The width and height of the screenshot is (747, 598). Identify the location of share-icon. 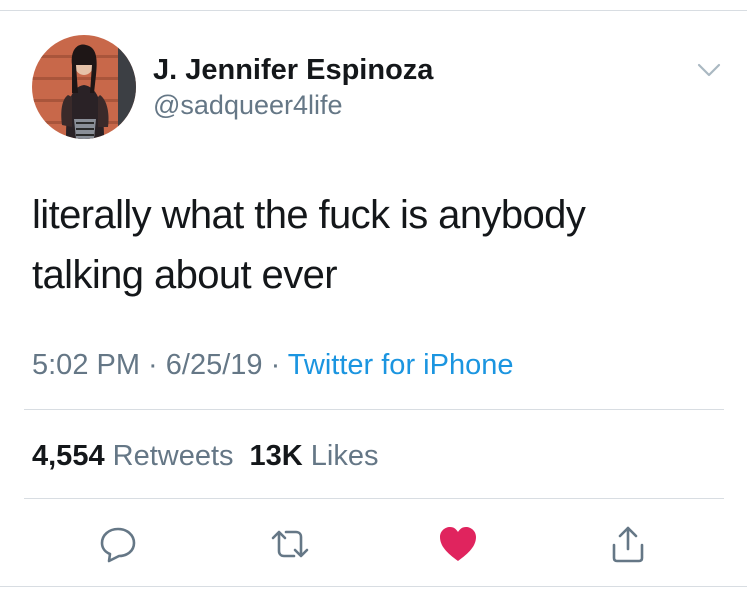
(628, 544).